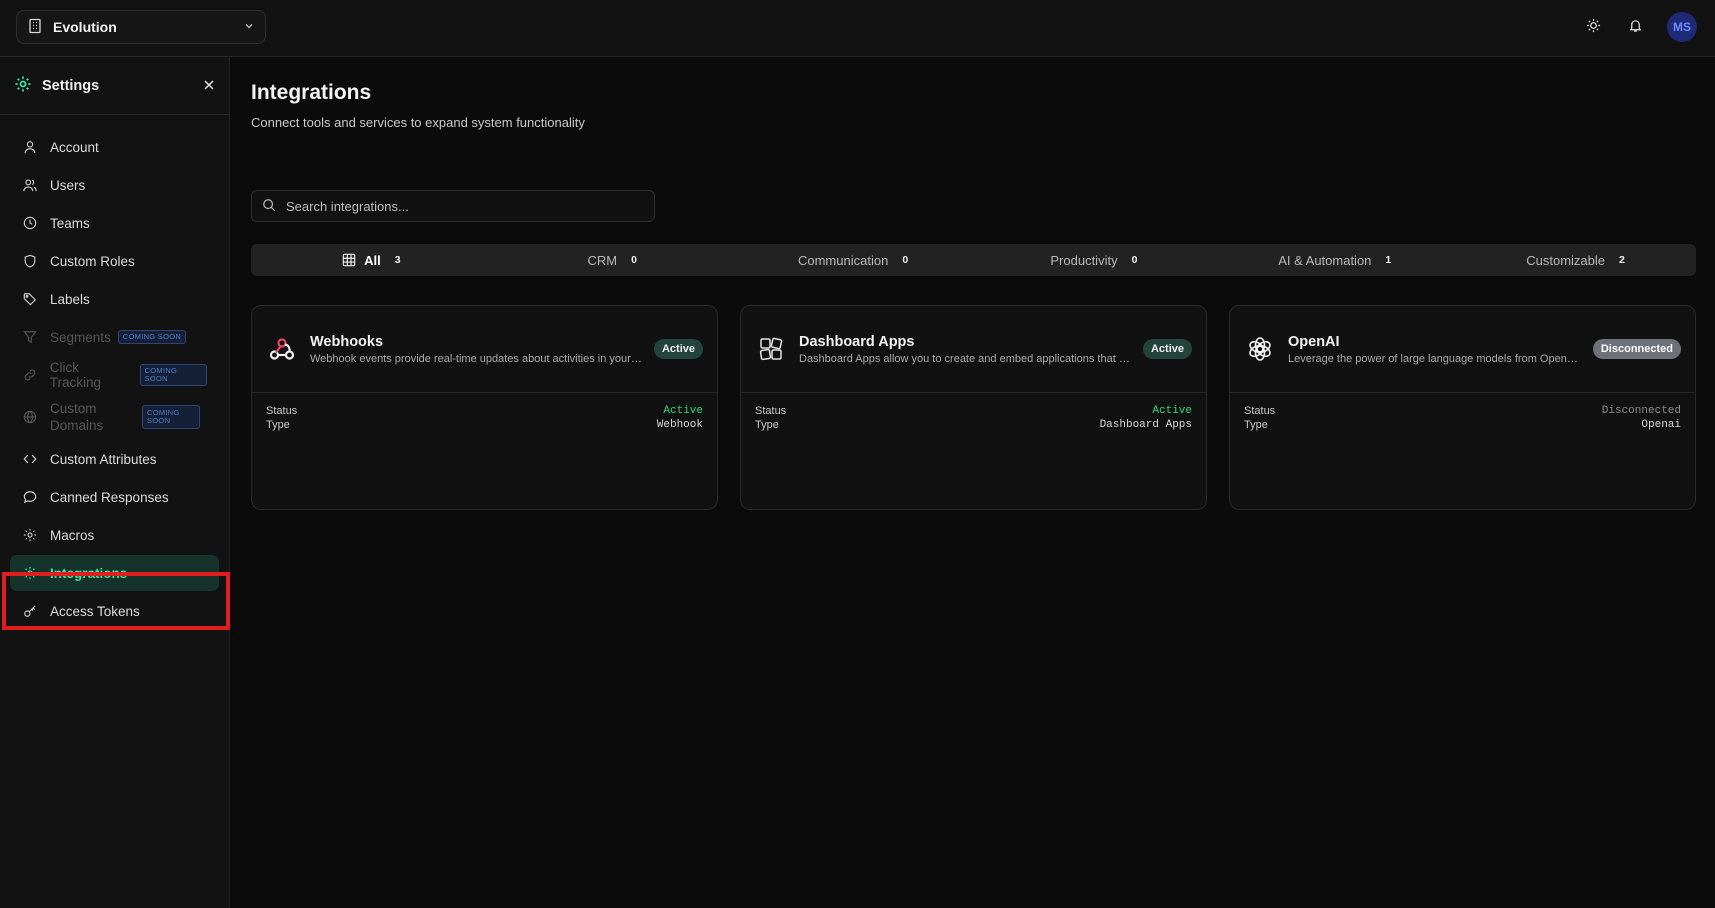 Image resolution: width=1715 pixels, height=908 pixels. I want to click on status-badge: Disconnected, so click(1636, 349).